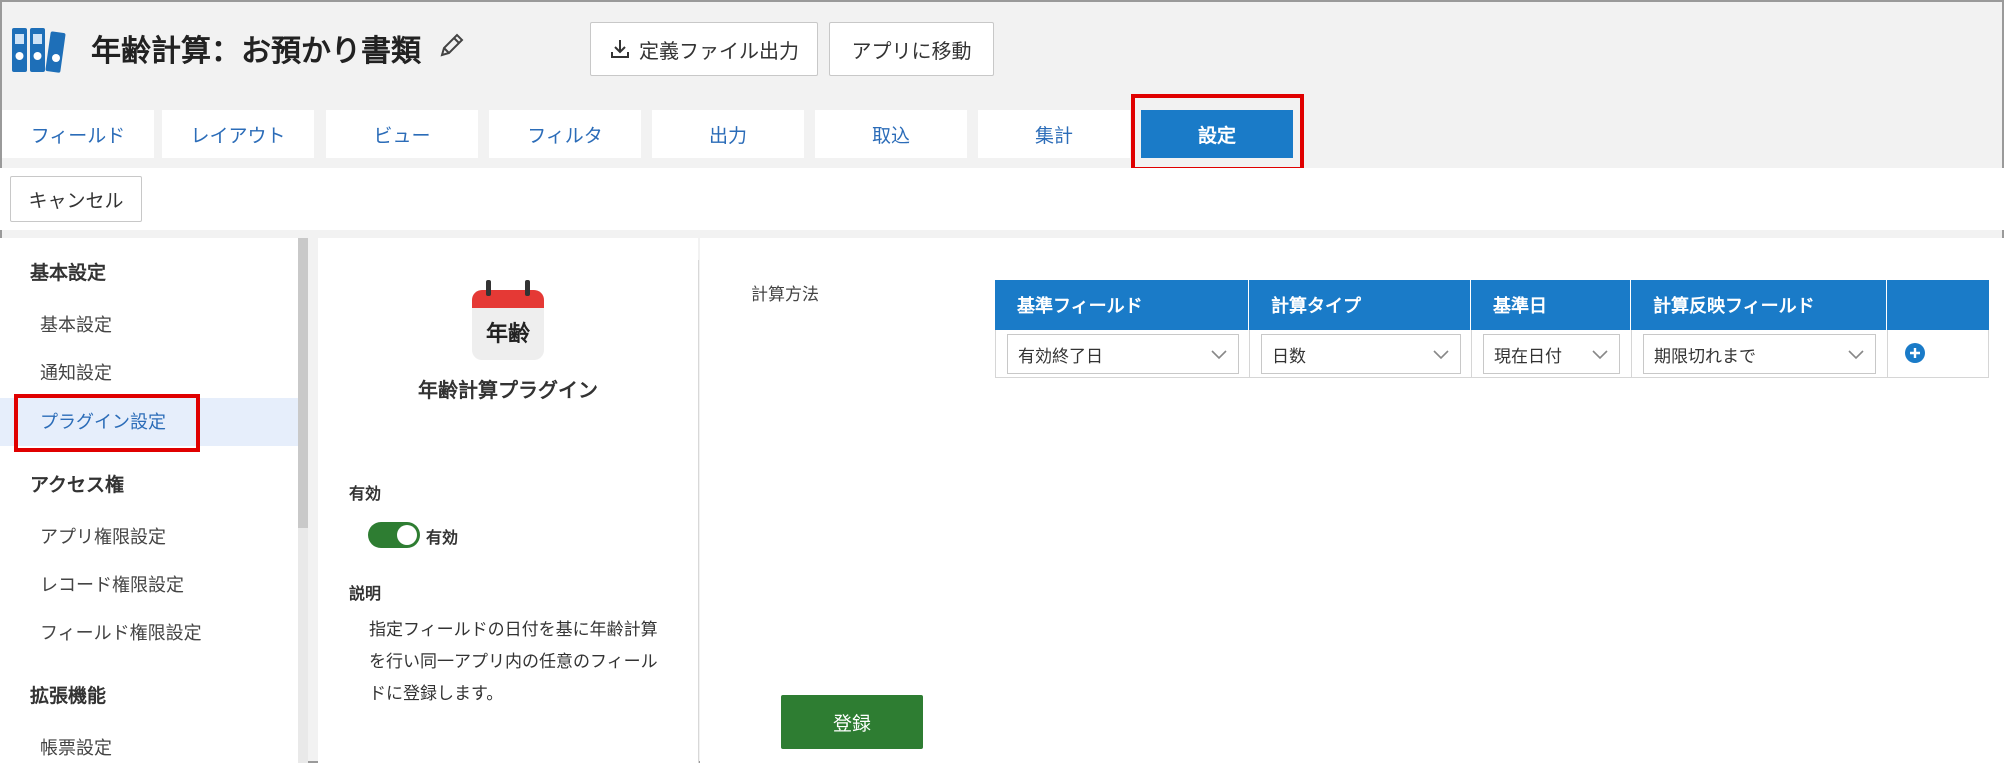 The image size is (2004, 763). What do you see at coordinates (508, 320) in the screenshot?
I see `calendar-icon: 年齢` at bounding box center [508, 320].